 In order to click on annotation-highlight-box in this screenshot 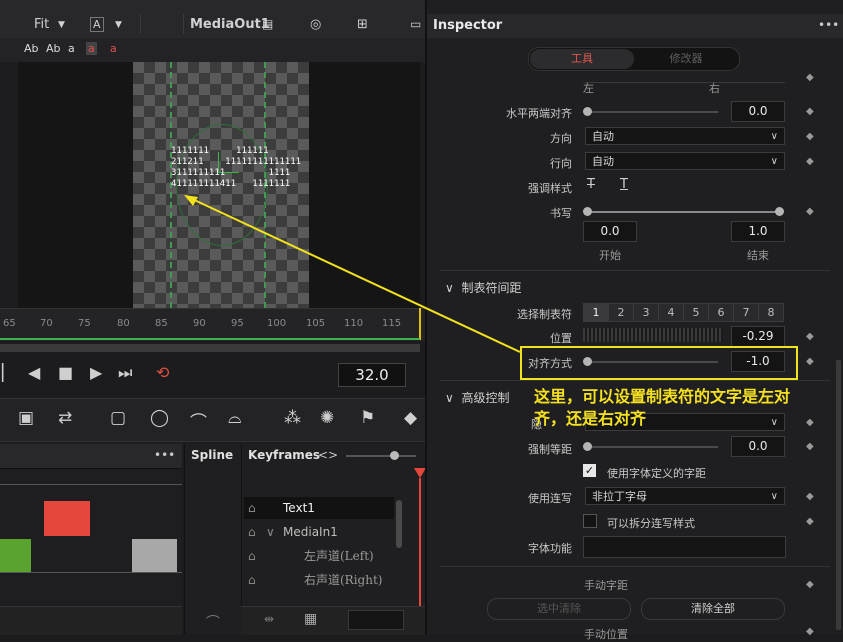, I will do `click(659, 363)`.